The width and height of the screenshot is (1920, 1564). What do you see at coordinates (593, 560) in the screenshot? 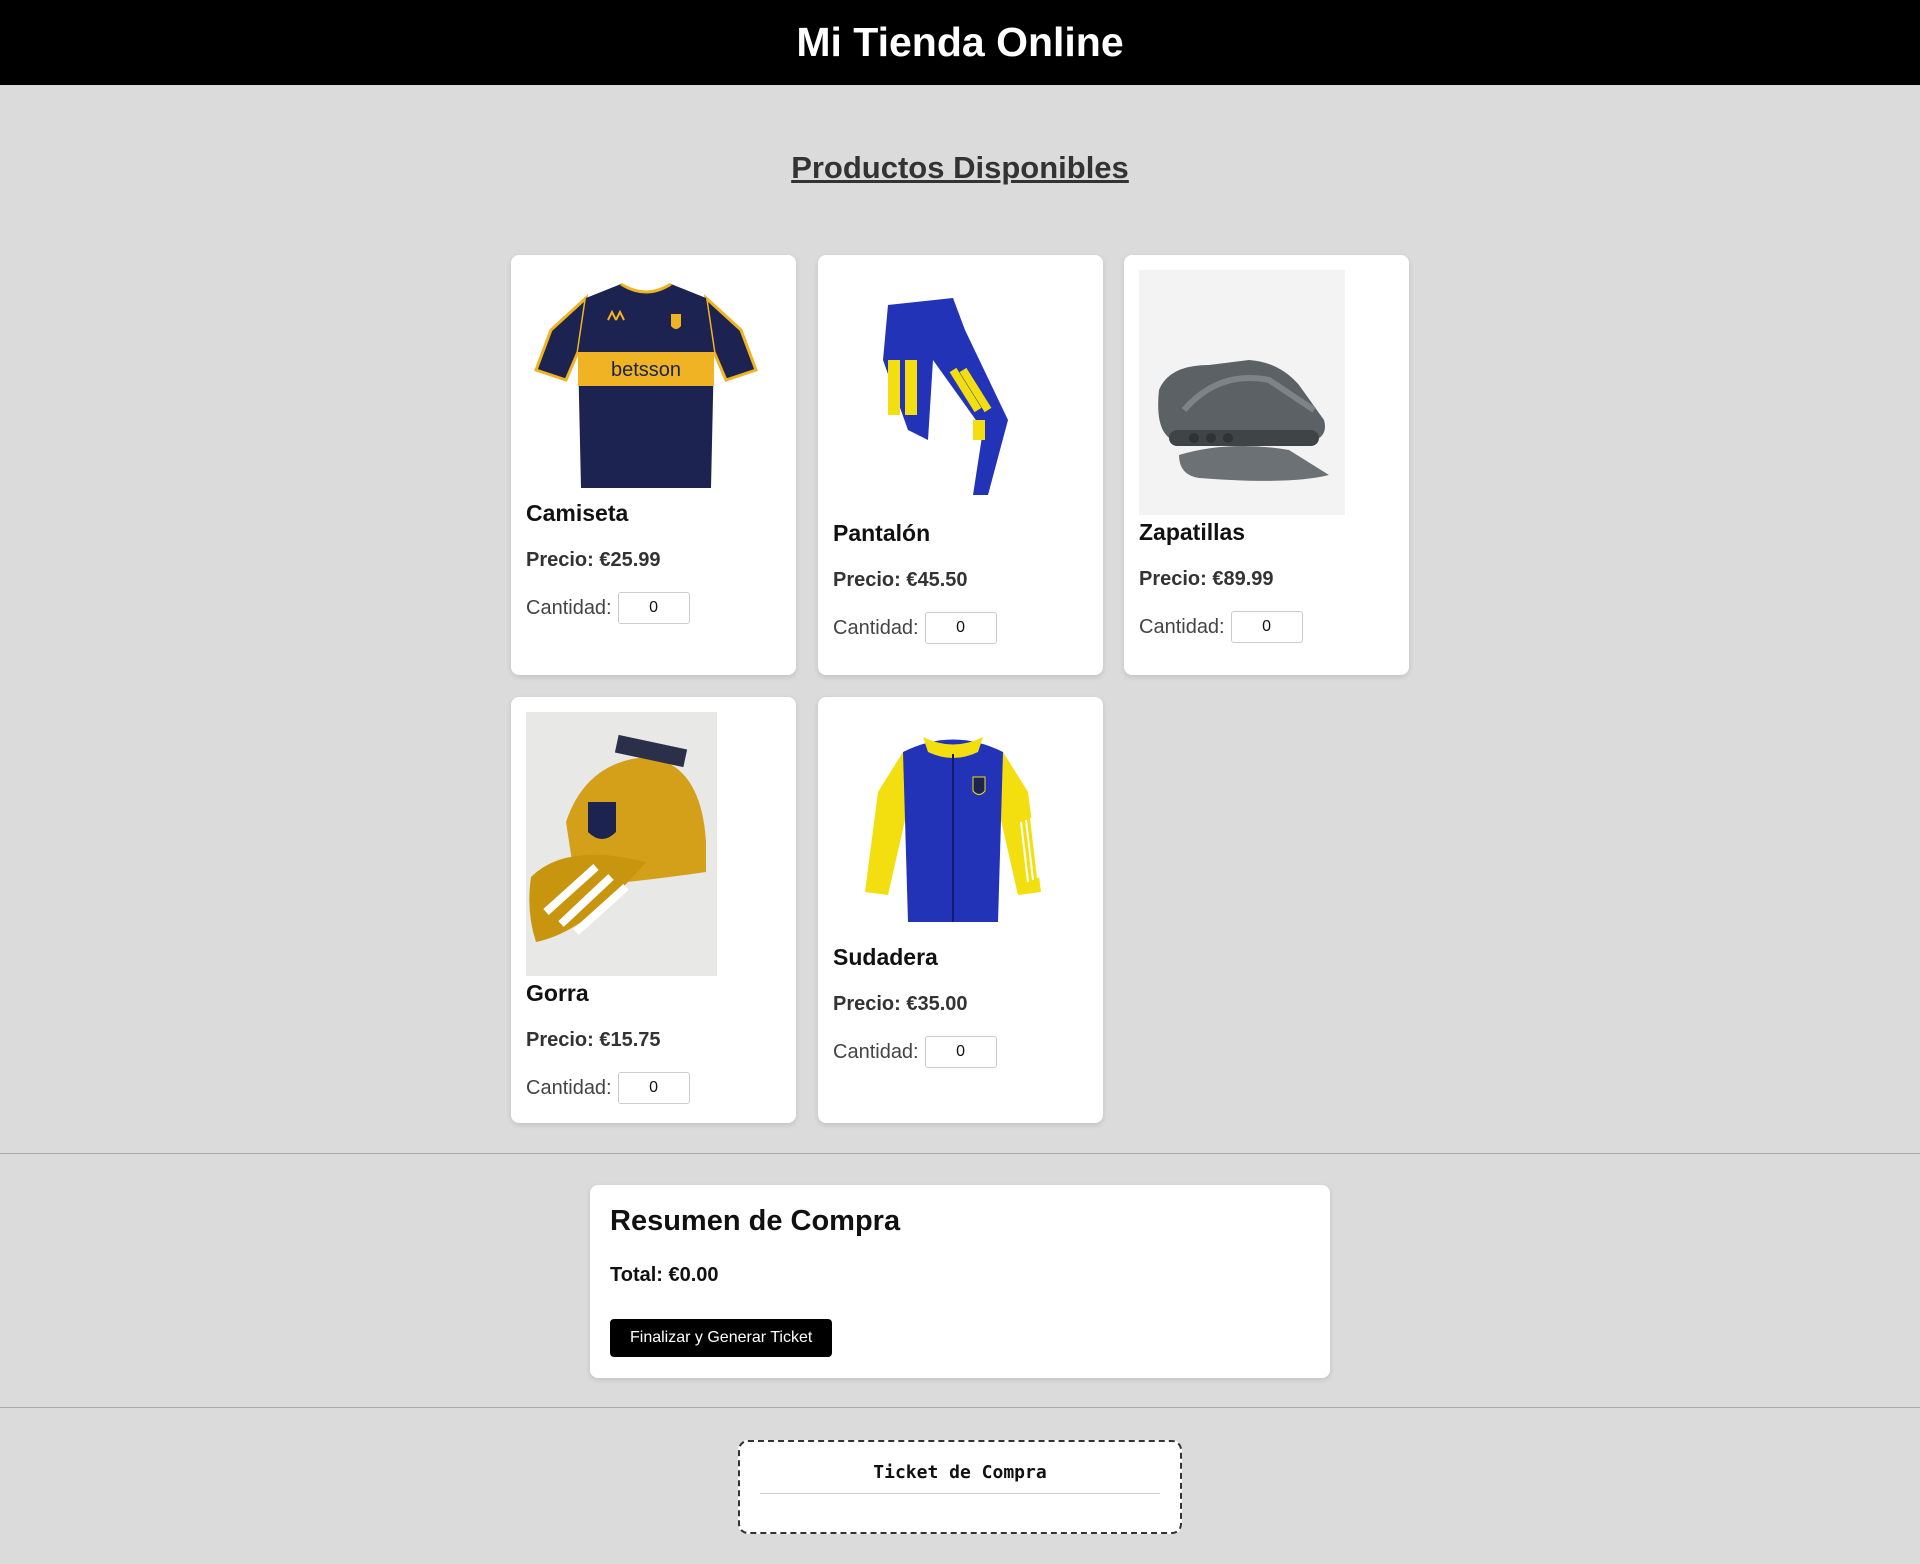
I see `product-price: Precio: €25.99` at bounding box center [593, 560].